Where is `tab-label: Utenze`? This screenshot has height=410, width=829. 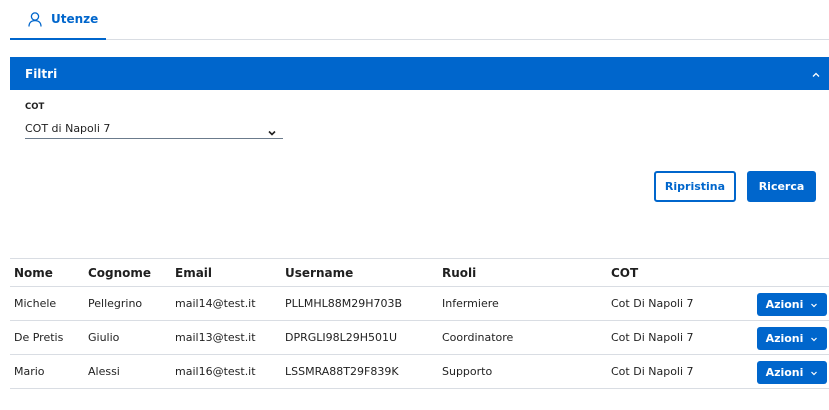 tab-label: Utenze is located at coordinates (75, 19).